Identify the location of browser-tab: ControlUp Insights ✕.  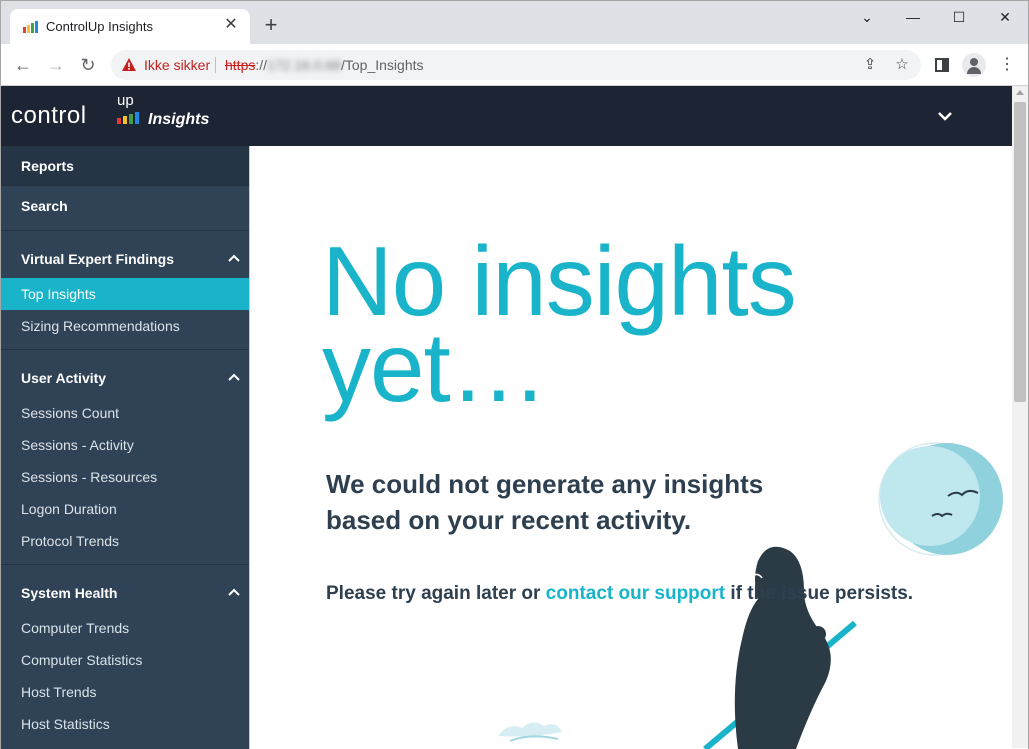
(130, 27).